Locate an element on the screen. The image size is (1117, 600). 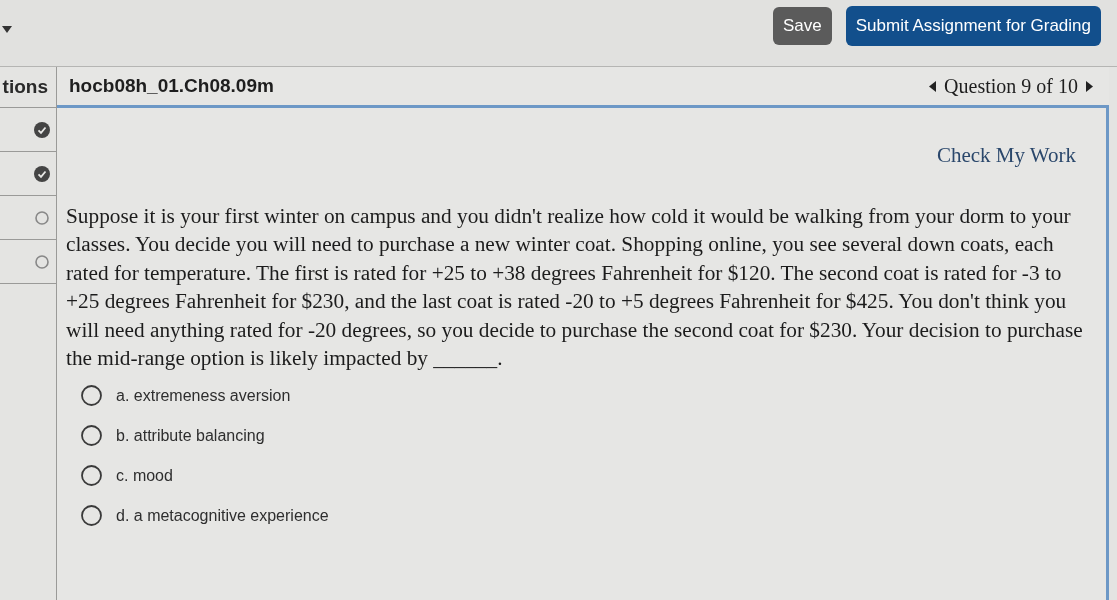
caret-right-icon is located at coordinates (1089, 86).